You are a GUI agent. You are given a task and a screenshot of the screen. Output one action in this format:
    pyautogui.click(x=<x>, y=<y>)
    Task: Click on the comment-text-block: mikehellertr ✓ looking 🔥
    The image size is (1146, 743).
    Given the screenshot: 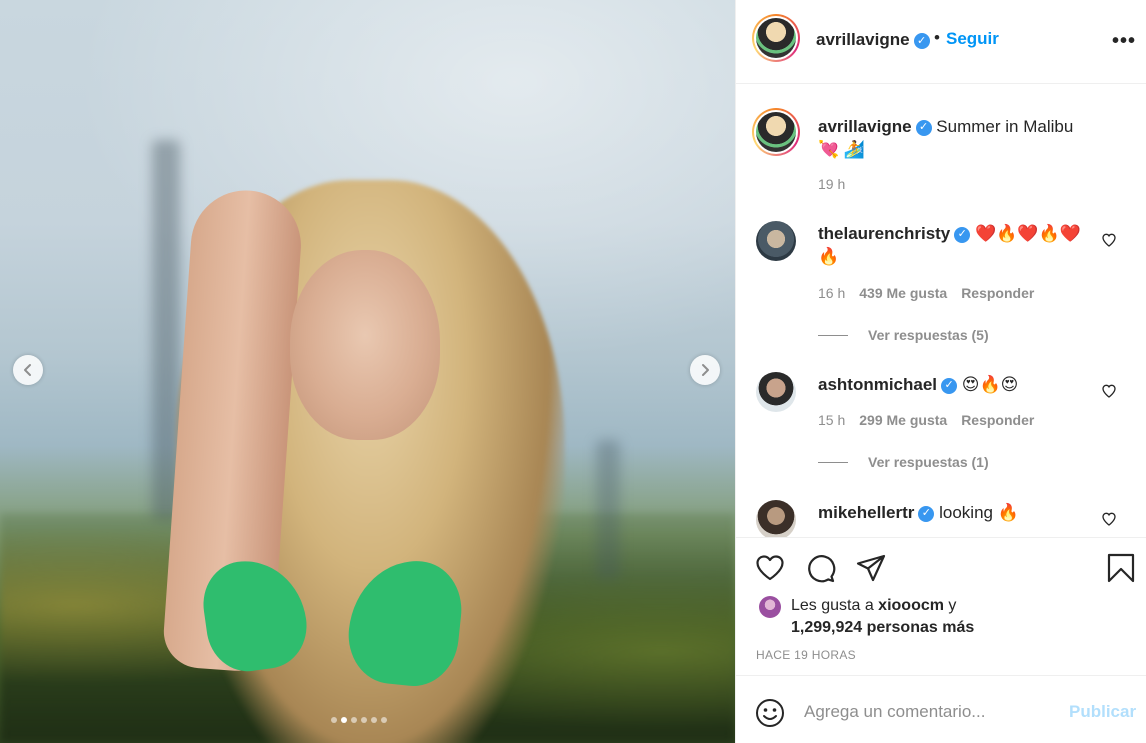 What is the action you would take?
    pyautogui.click(x=958, y=512)
    